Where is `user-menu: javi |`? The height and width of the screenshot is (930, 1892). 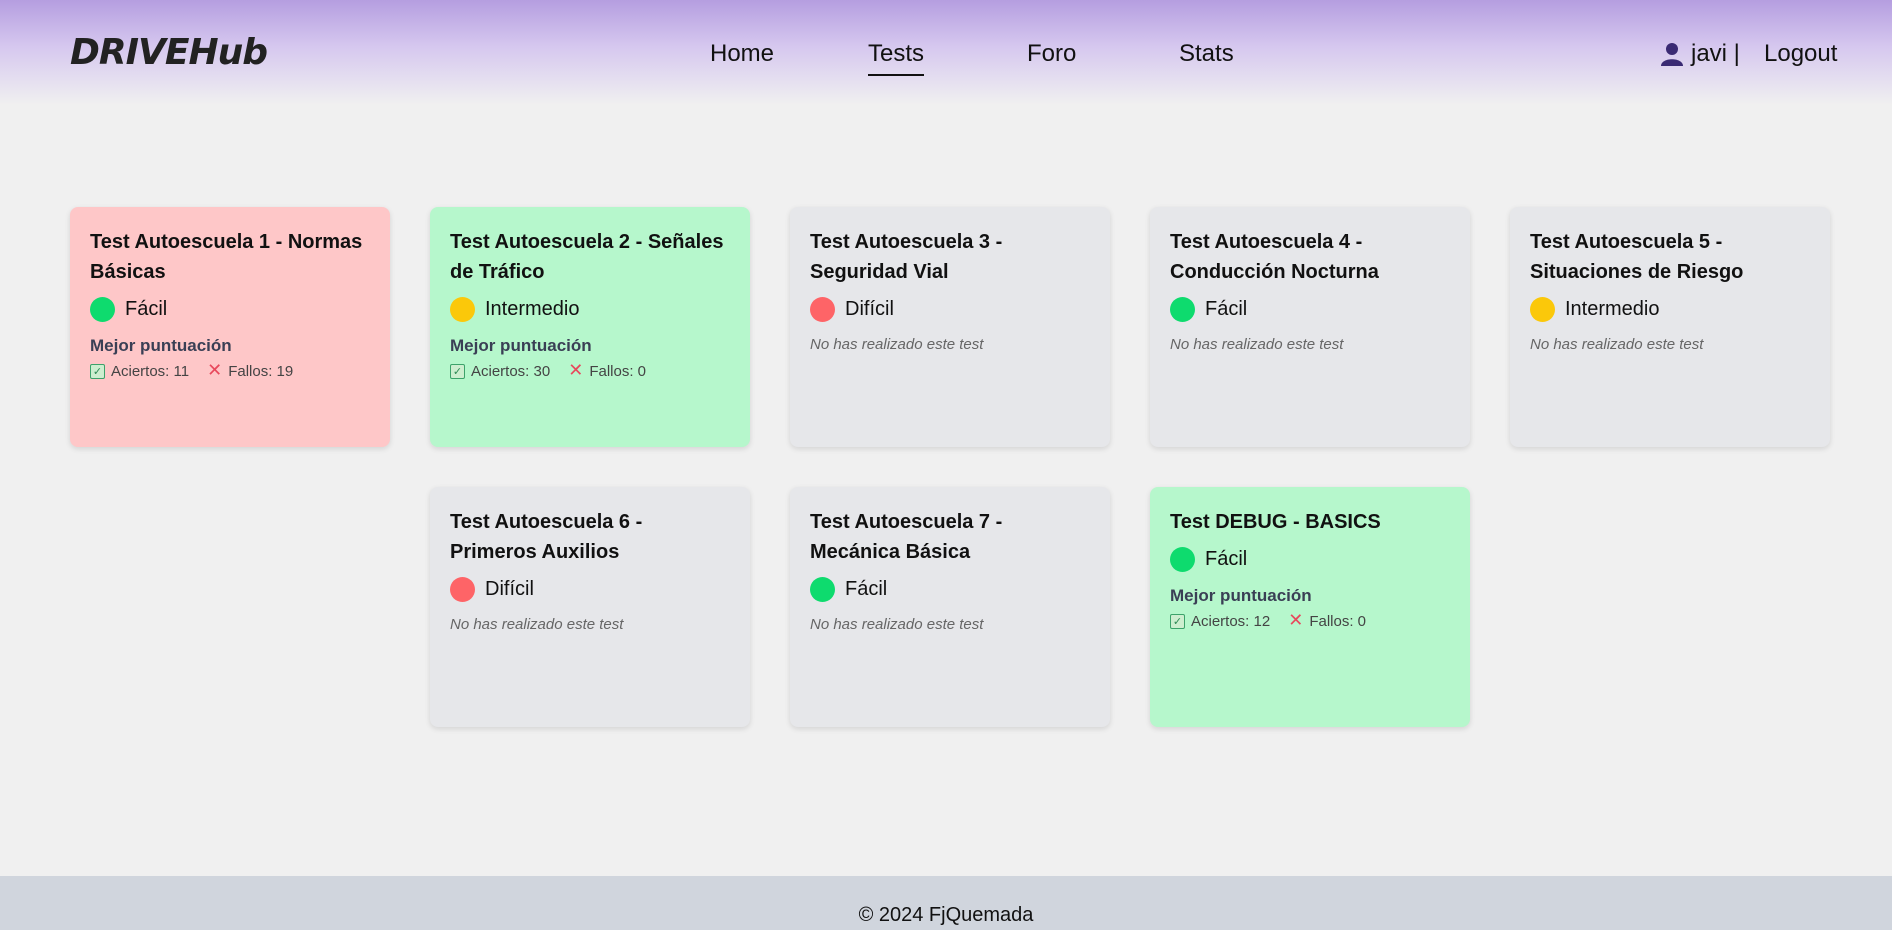 user-menu: javi | is located at coordinates (1700, 54).